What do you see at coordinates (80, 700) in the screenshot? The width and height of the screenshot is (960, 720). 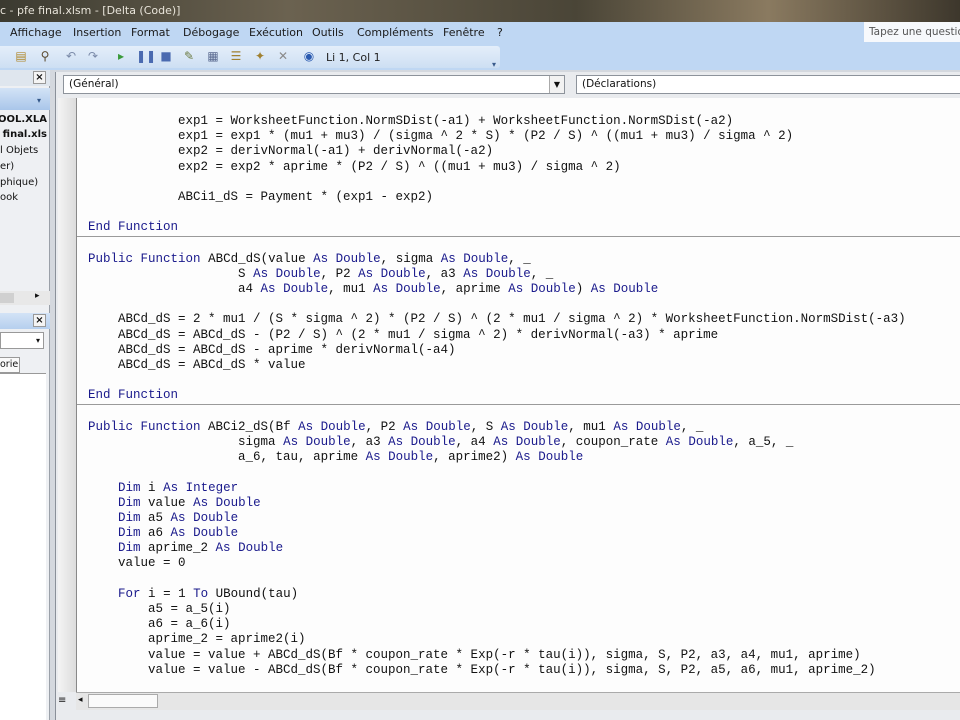 I see `scroll-left-icon: ◂` at bounding box center [80, 700].